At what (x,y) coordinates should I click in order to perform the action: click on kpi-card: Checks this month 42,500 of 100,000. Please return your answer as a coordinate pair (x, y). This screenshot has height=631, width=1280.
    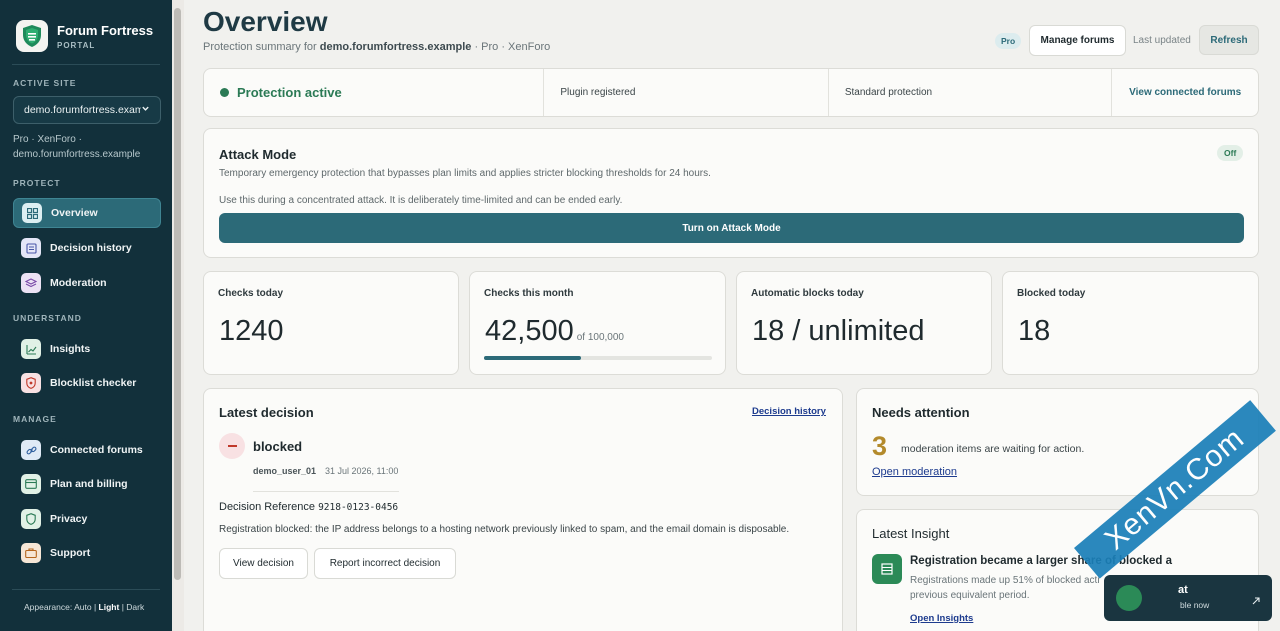
    Looking at the image, I should click on (597, 323).